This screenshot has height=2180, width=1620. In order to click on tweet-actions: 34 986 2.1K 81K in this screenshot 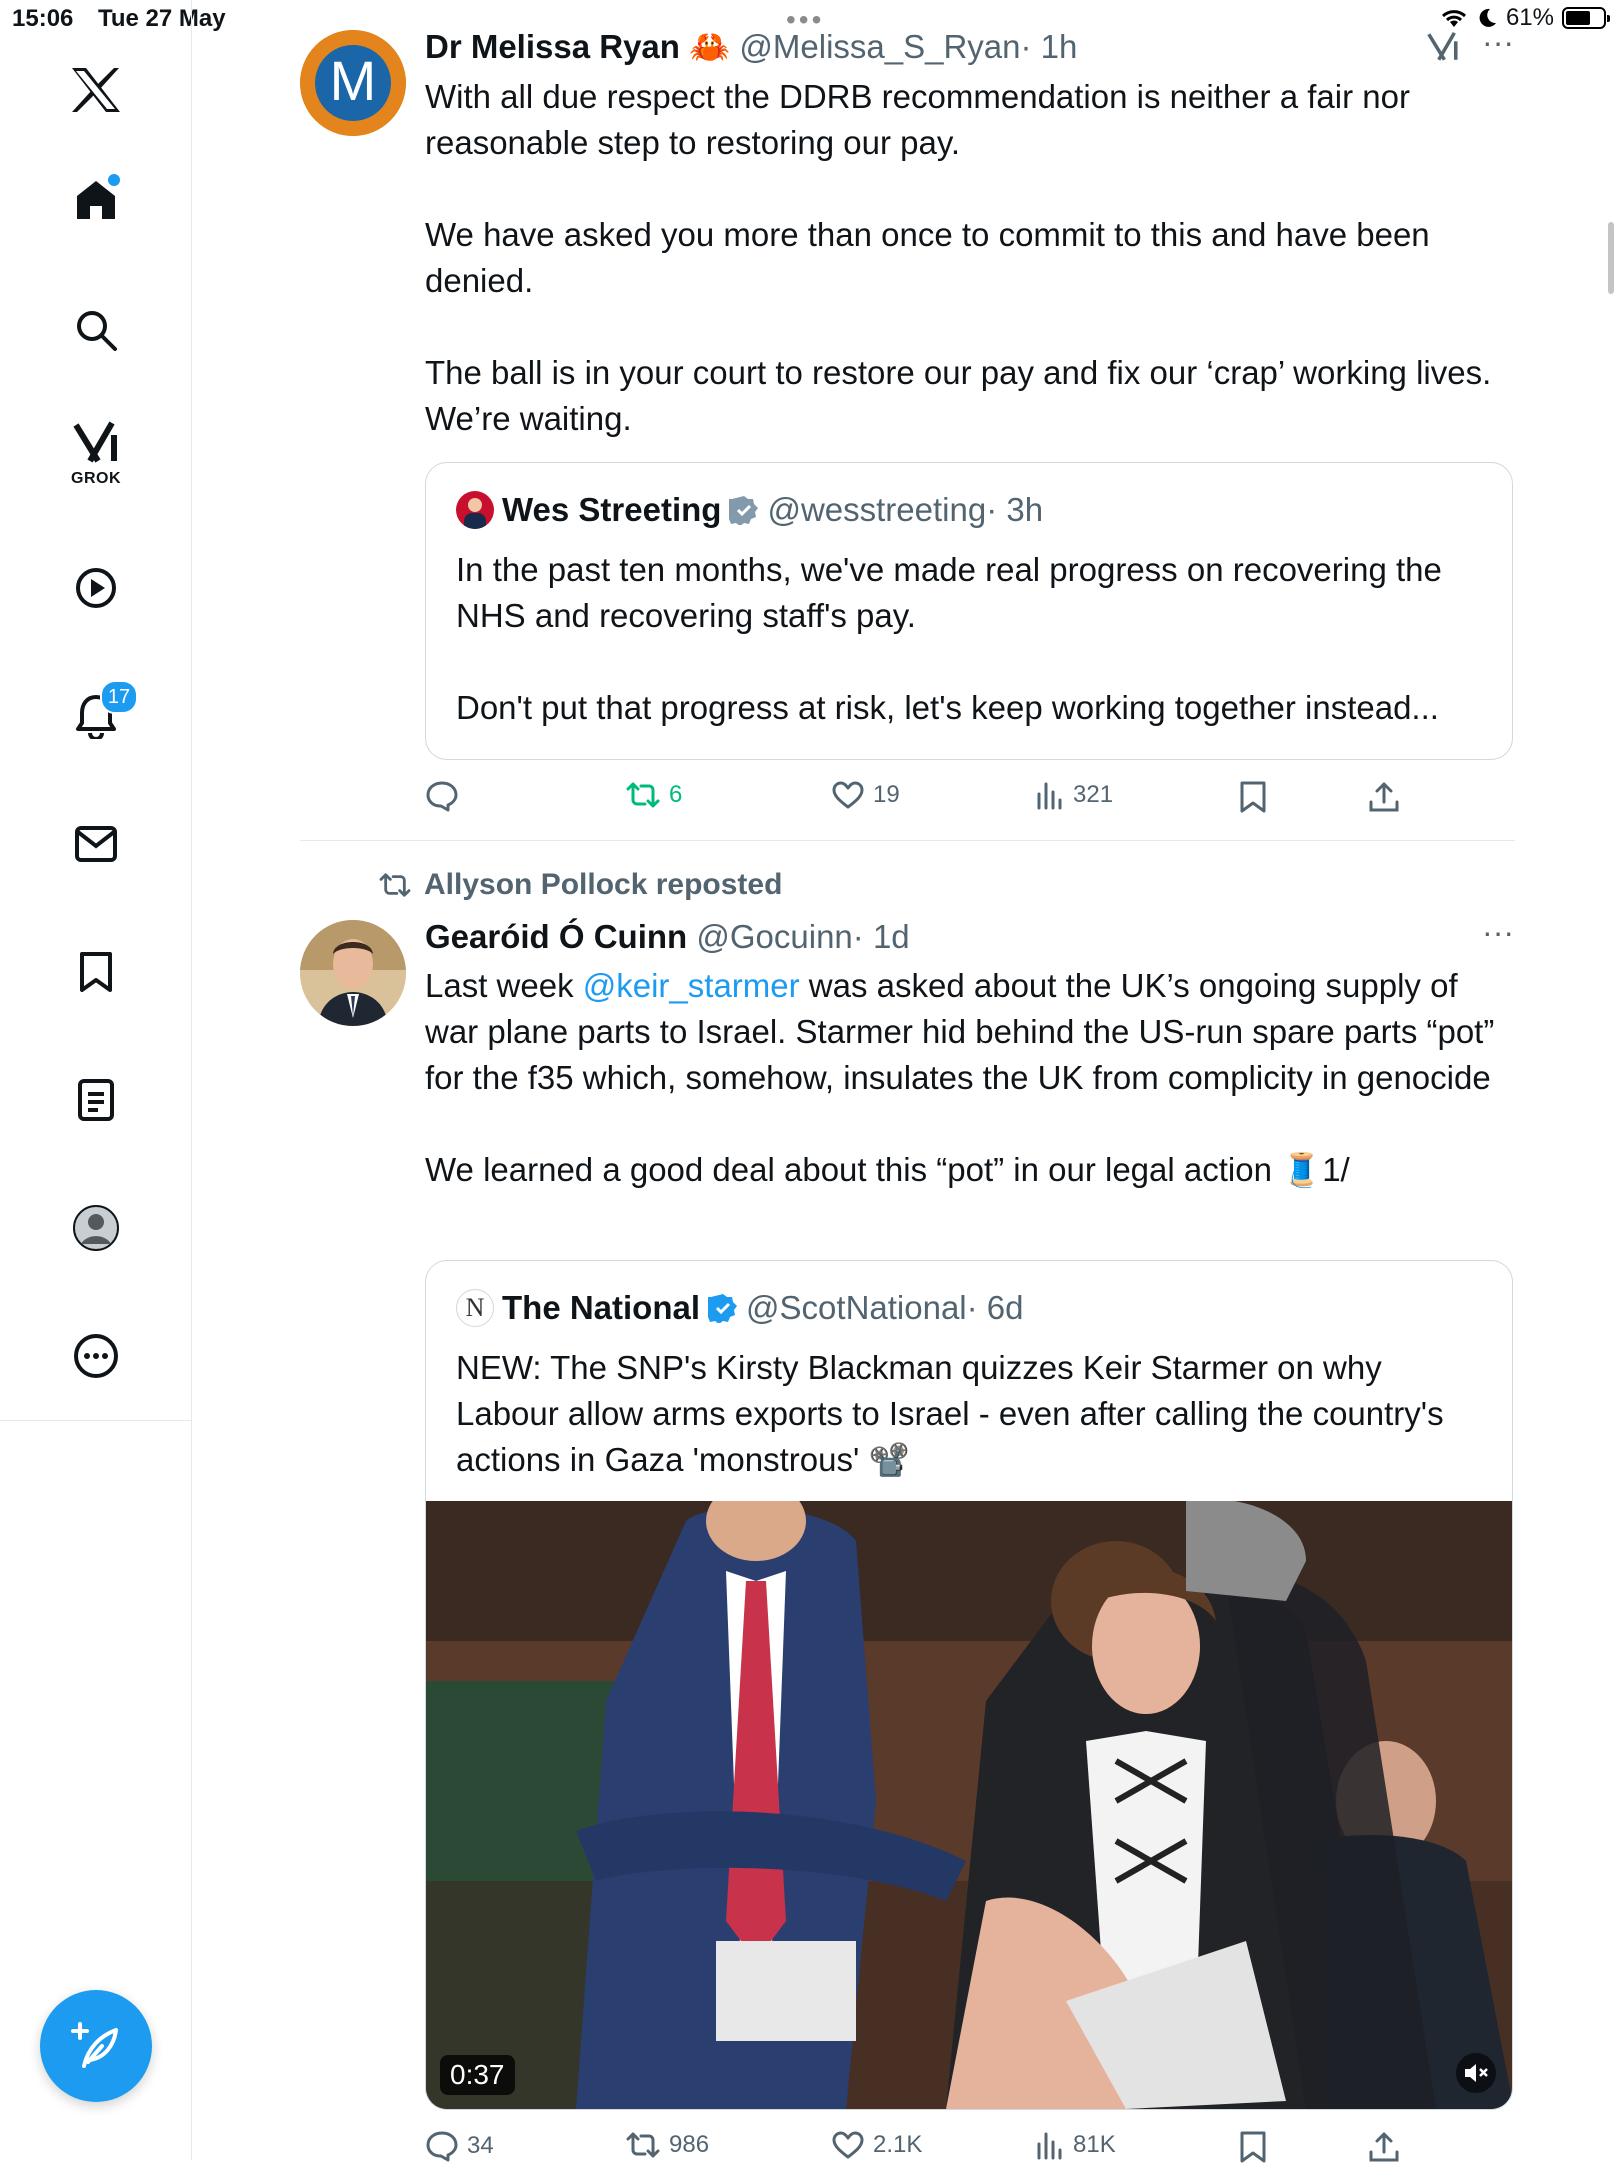, I will do `click(970, 2155)`.